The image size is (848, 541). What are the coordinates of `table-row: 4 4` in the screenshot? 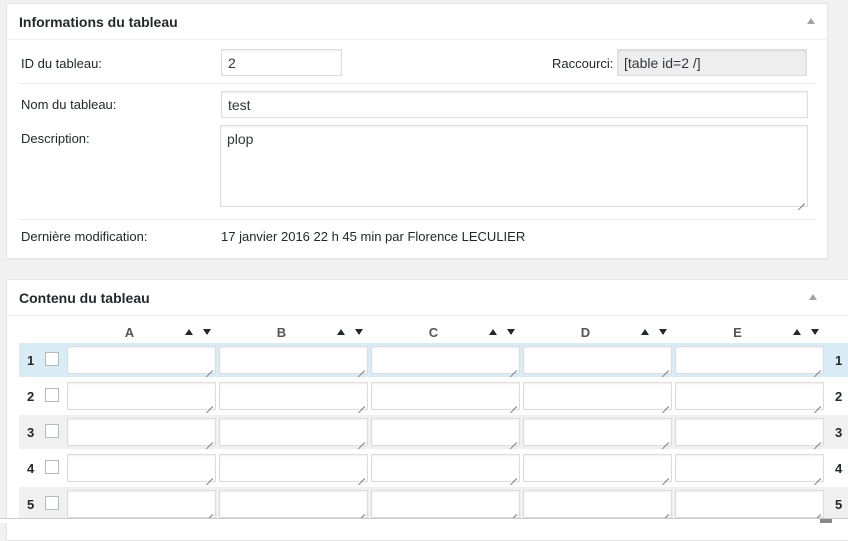 It's located at (433, 468).